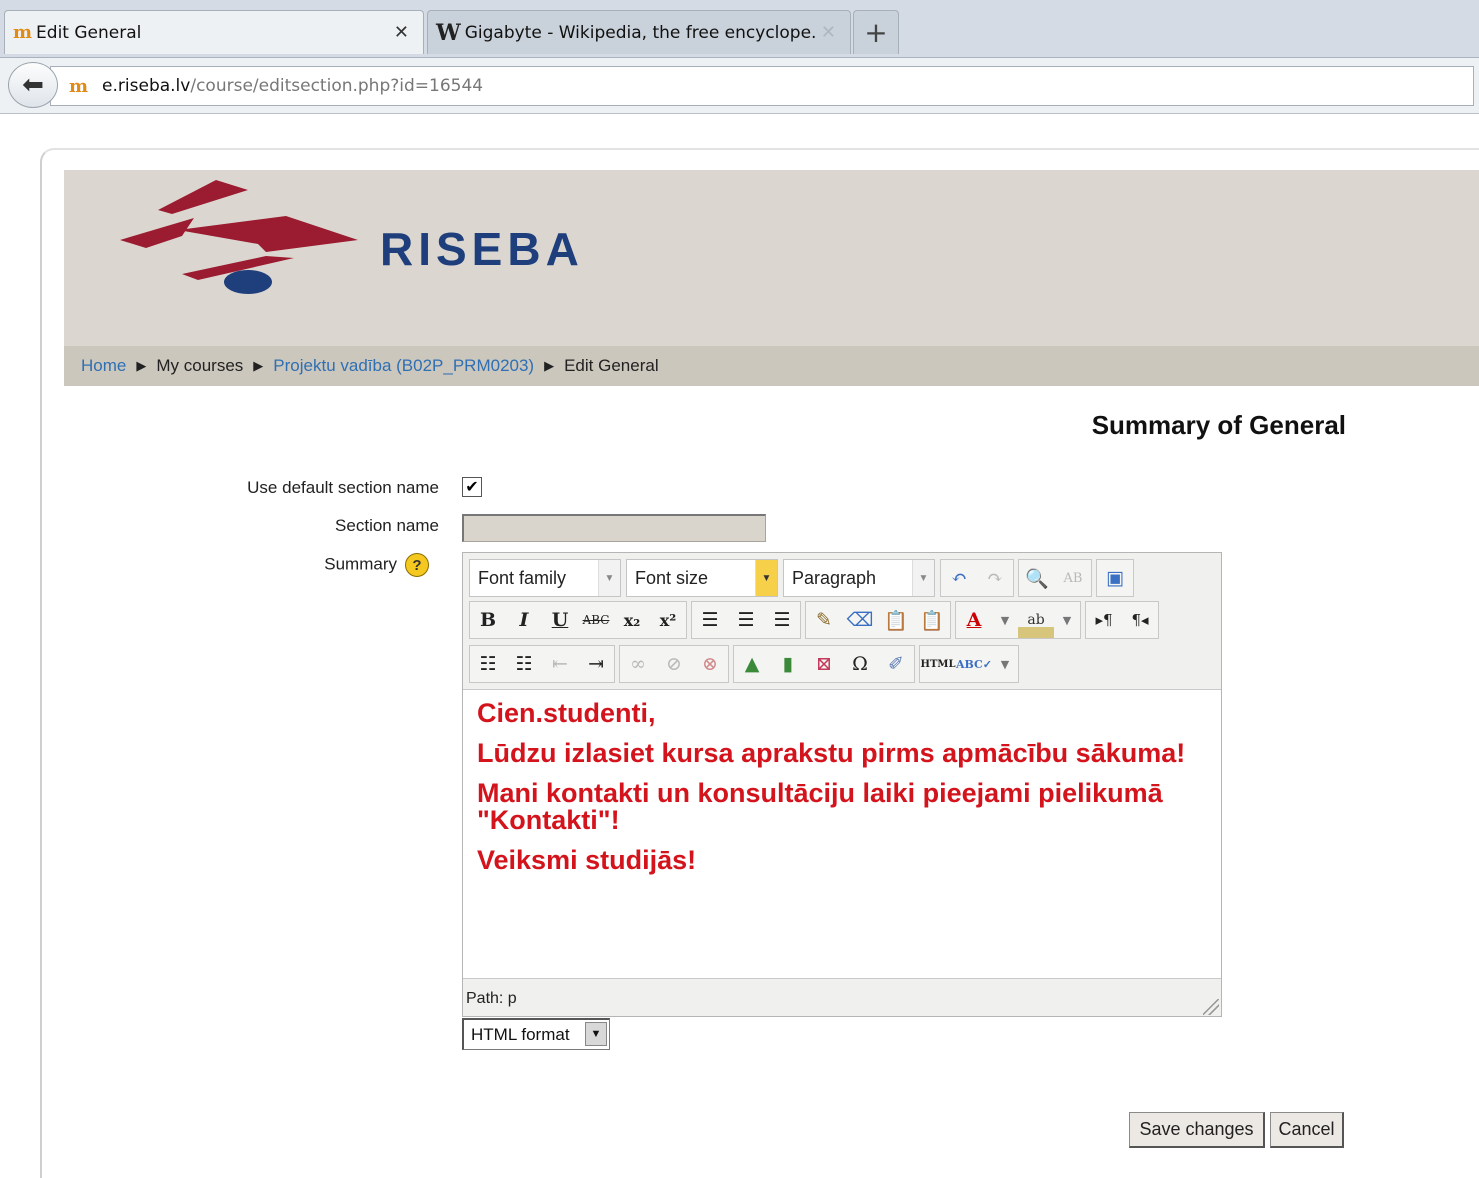  Describe the element at coordinates (974, 620) in the screenshot. I see `text-color-icon: A` at that location.